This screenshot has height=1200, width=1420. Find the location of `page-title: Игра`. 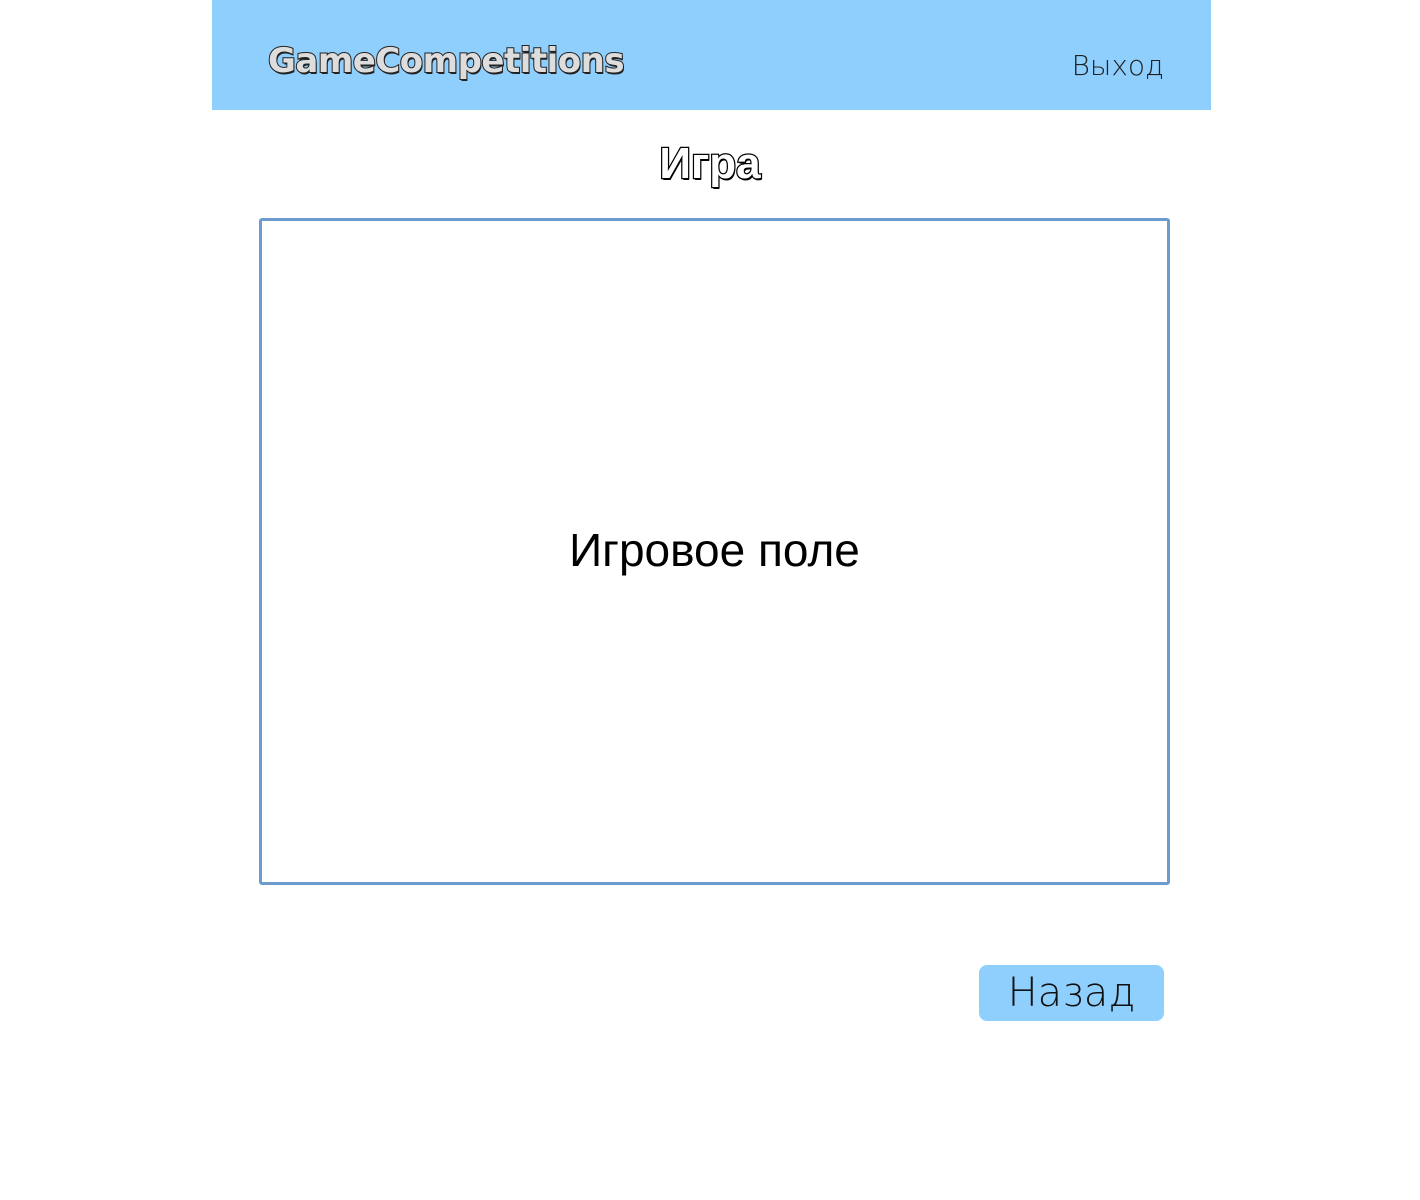

page-title: Игра is located at coordinates (710, 163).